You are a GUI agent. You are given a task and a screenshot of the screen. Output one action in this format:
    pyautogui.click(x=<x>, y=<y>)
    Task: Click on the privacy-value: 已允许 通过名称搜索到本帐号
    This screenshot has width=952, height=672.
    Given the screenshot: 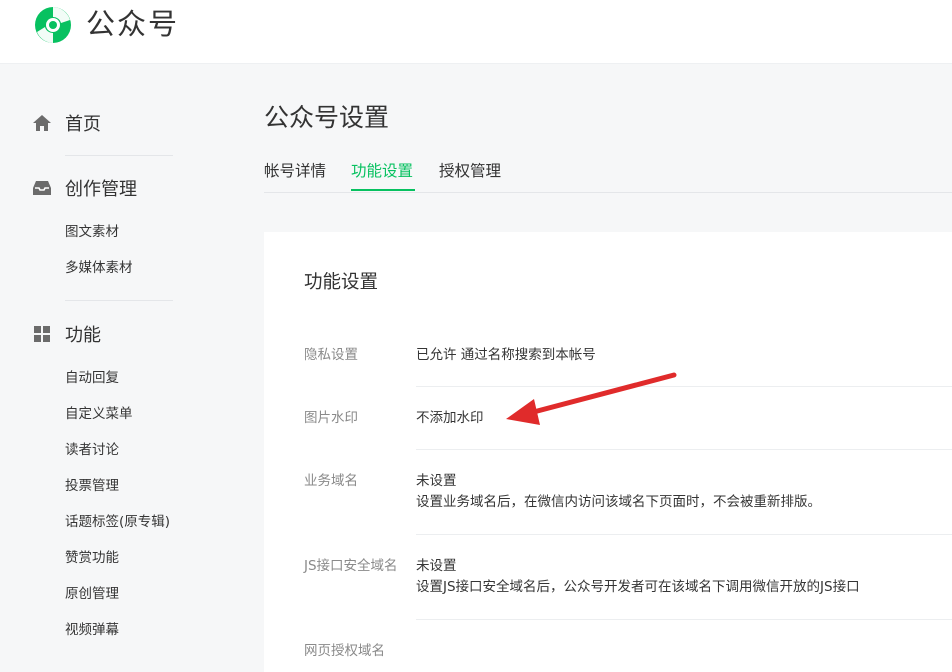 What is the action you would take?
    pyautogui.click(x=506, y=355)
    